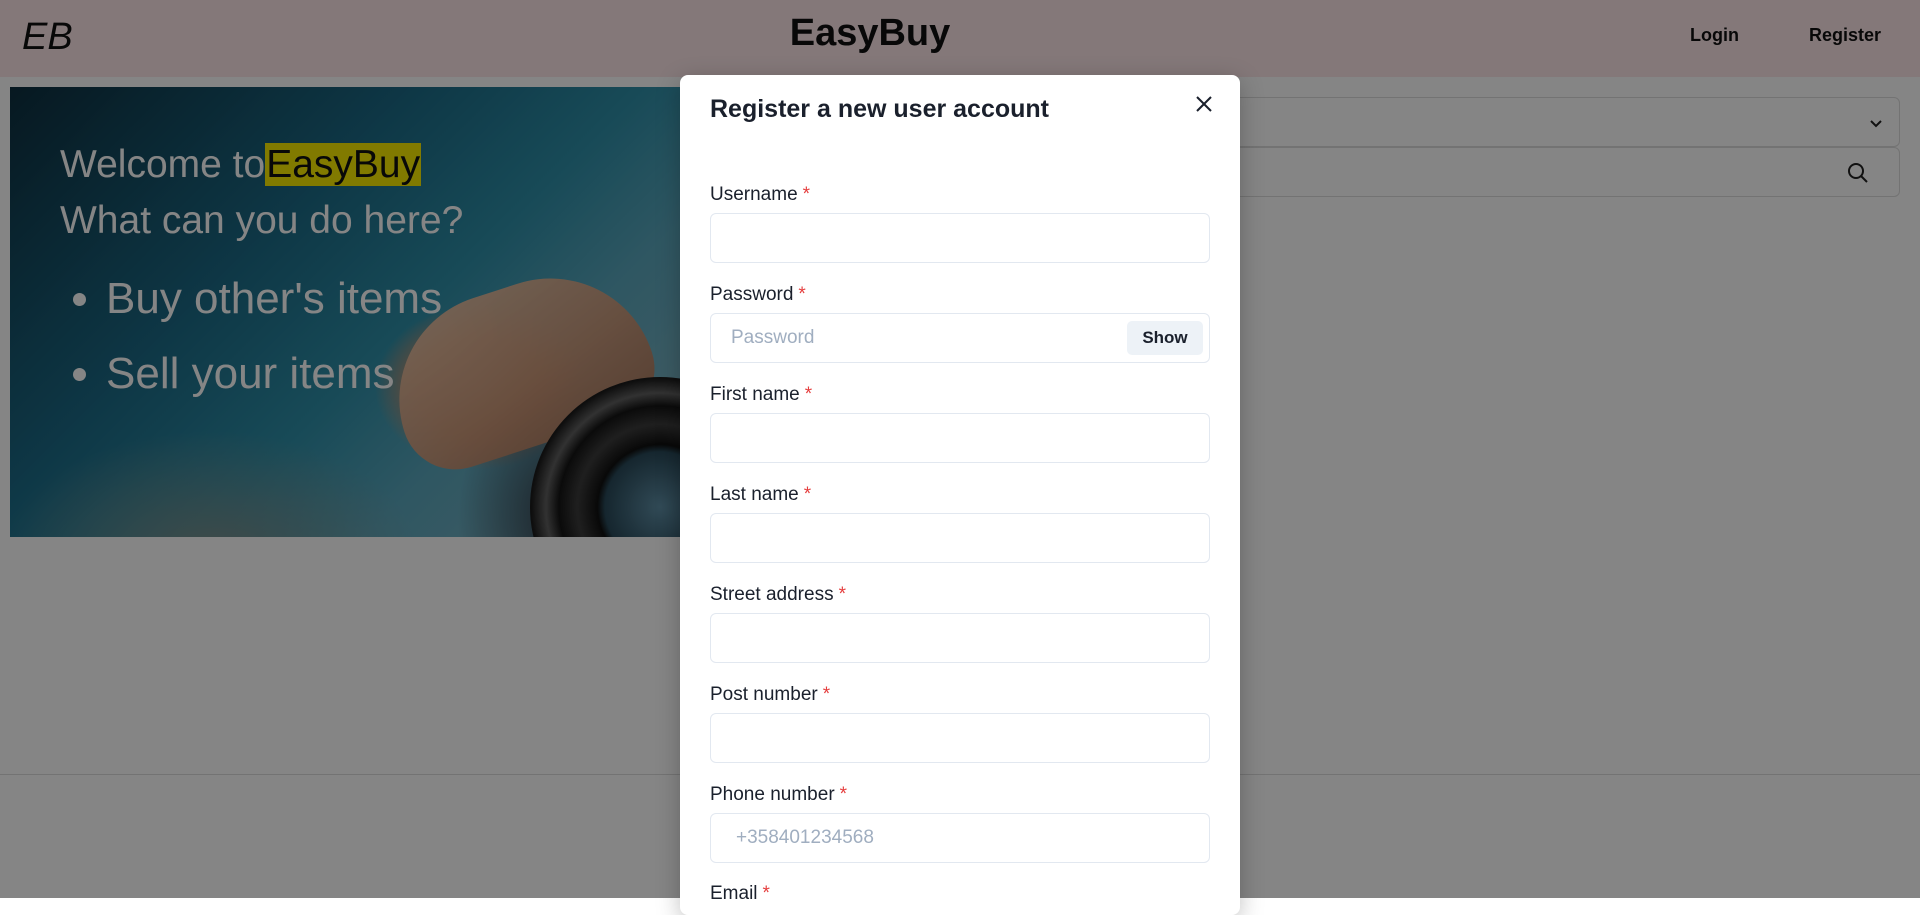 The image size is (1920, 915). What do you see at coordinates (1165, 338) in the screenshot?
I see `show-password-button: Show` at bounding box center [1165, 338].